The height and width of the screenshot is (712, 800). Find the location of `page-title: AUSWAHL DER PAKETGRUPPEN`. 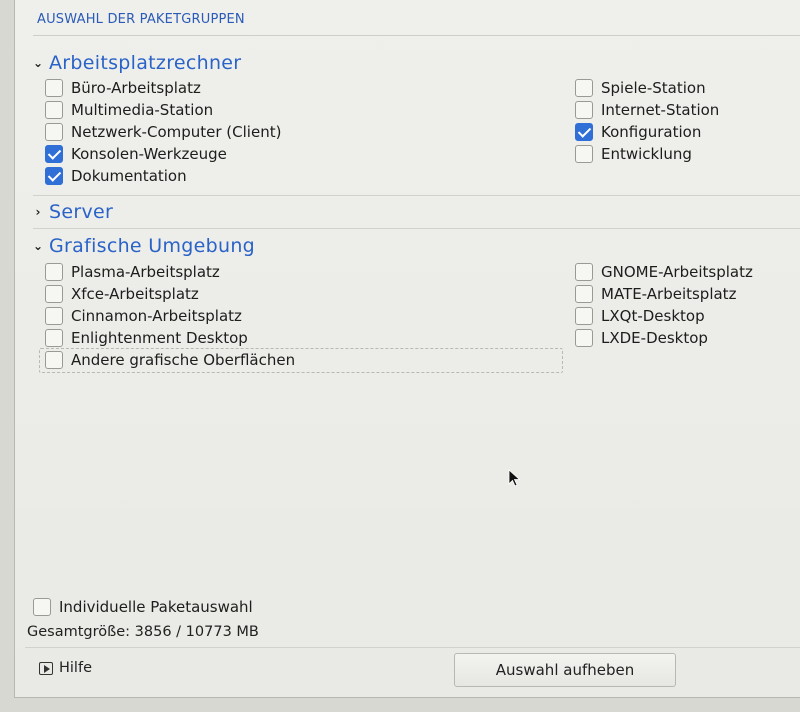

page-title: AUSWAHL DER PAKETGRUPPEN is located at coordinates (141, 19).